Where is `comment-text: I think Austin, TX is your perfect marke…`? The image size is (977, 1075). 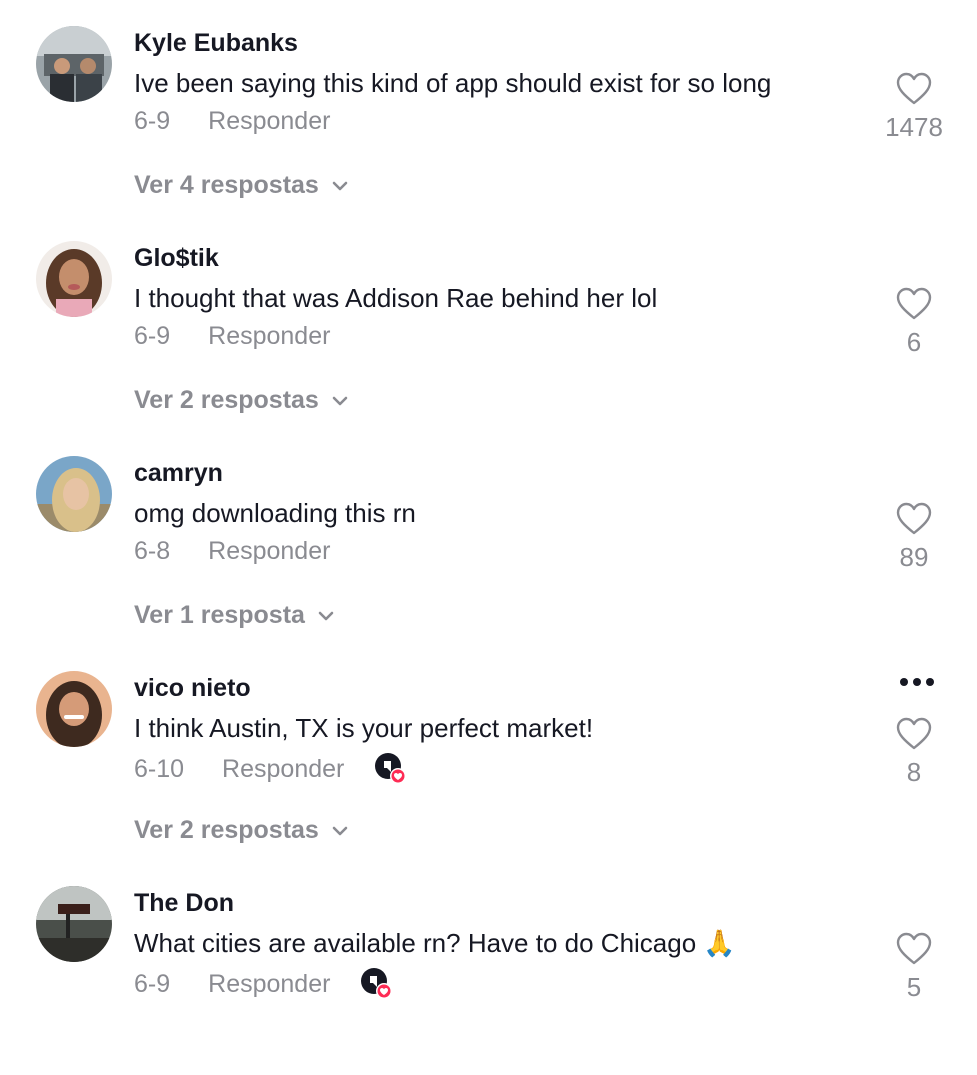 comment-text: I think Austin, TX is your perfect marke… is located at coordinates (364, 728).